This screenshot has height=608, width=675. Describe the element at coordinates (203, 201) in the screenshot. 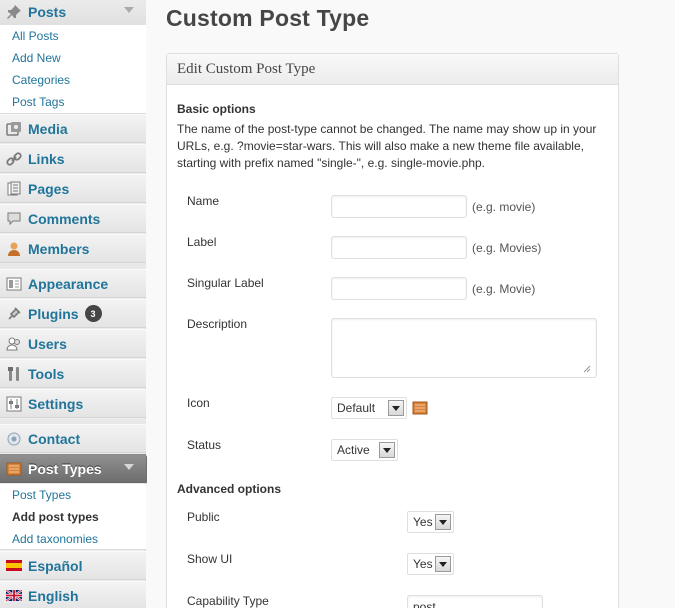

I see `name-label: Name` at that location.